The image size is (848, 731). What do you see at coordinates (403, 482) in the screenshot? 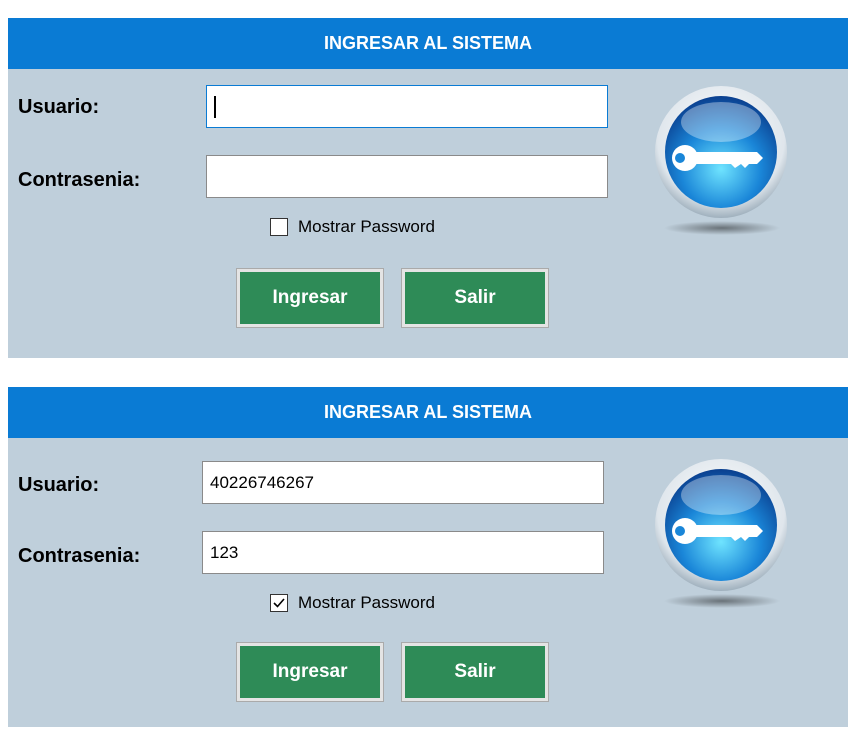
I see `usuario-input: 40226746267` at bounding box center [403, 482].